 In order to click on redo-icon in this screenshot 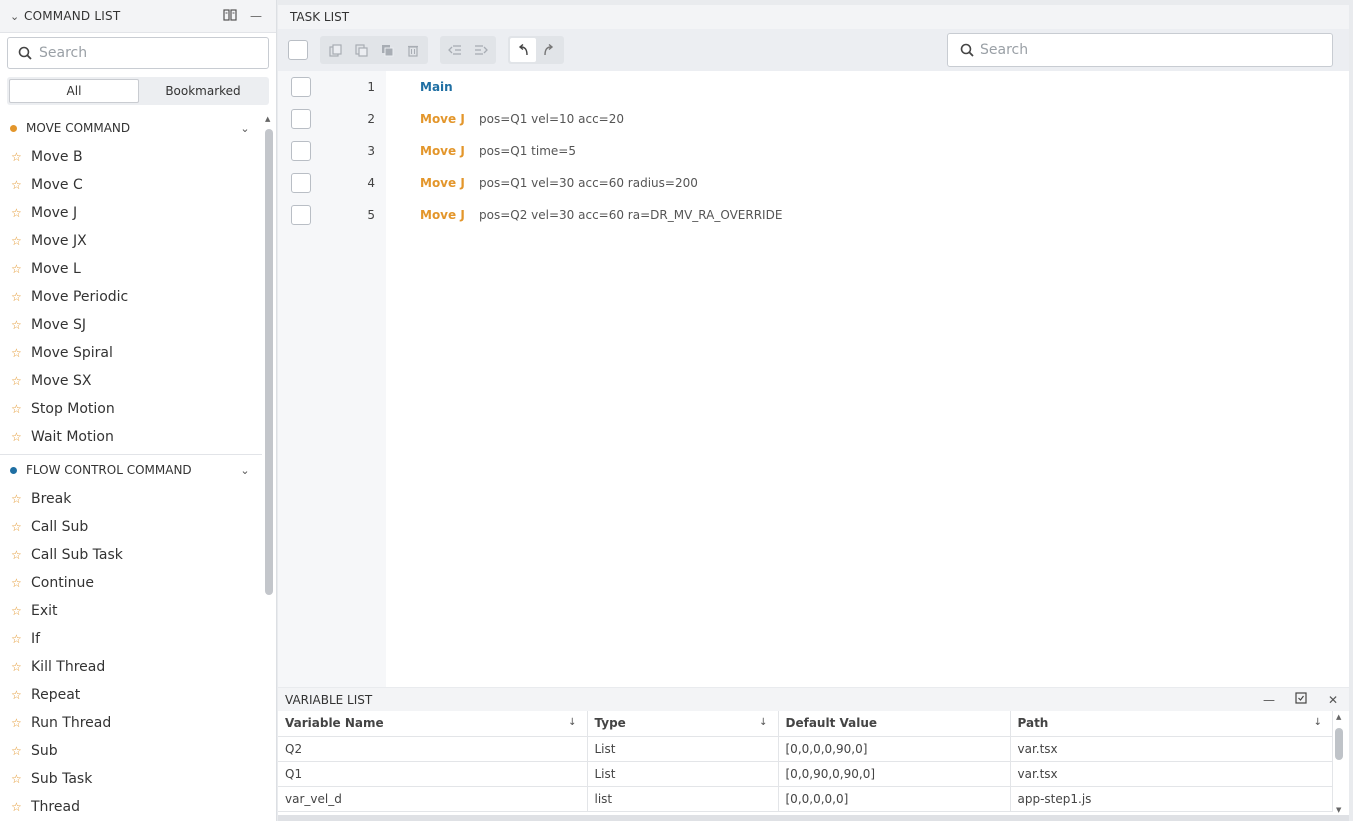, I will do `click(549, 50)`.